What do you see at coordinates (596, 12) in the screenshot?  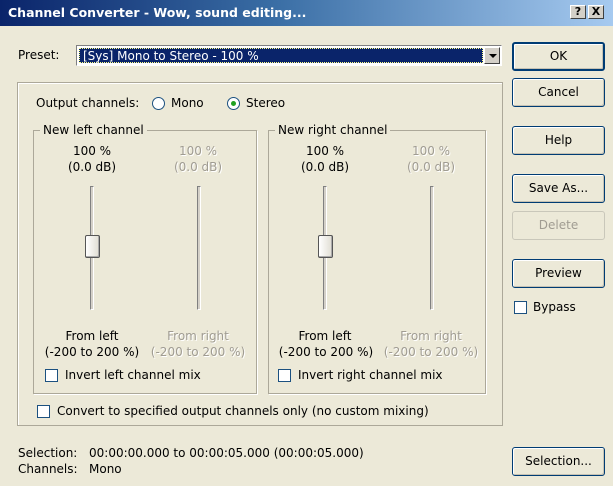 I see `close-title-button: X` at bounding box center [596, 12].